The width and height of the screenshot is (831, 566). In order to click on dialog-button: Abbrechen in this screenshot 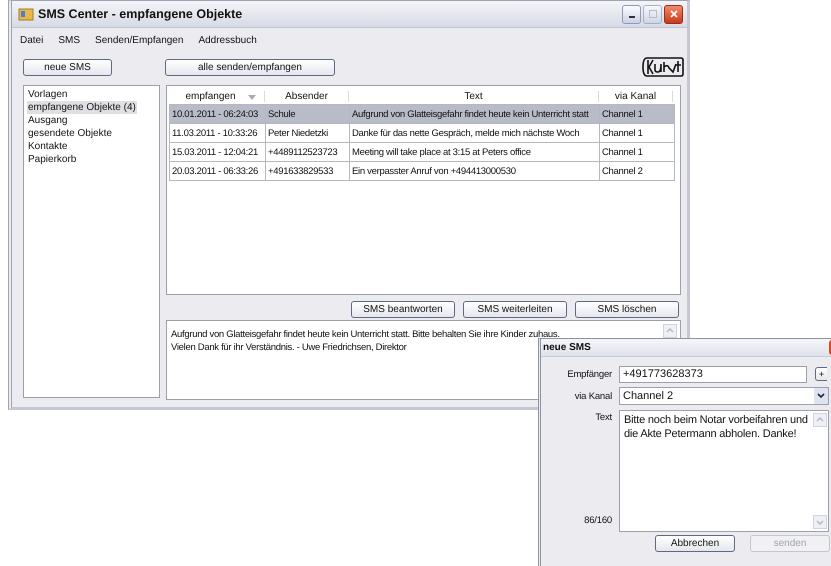, I will do `click(695, 543)`.